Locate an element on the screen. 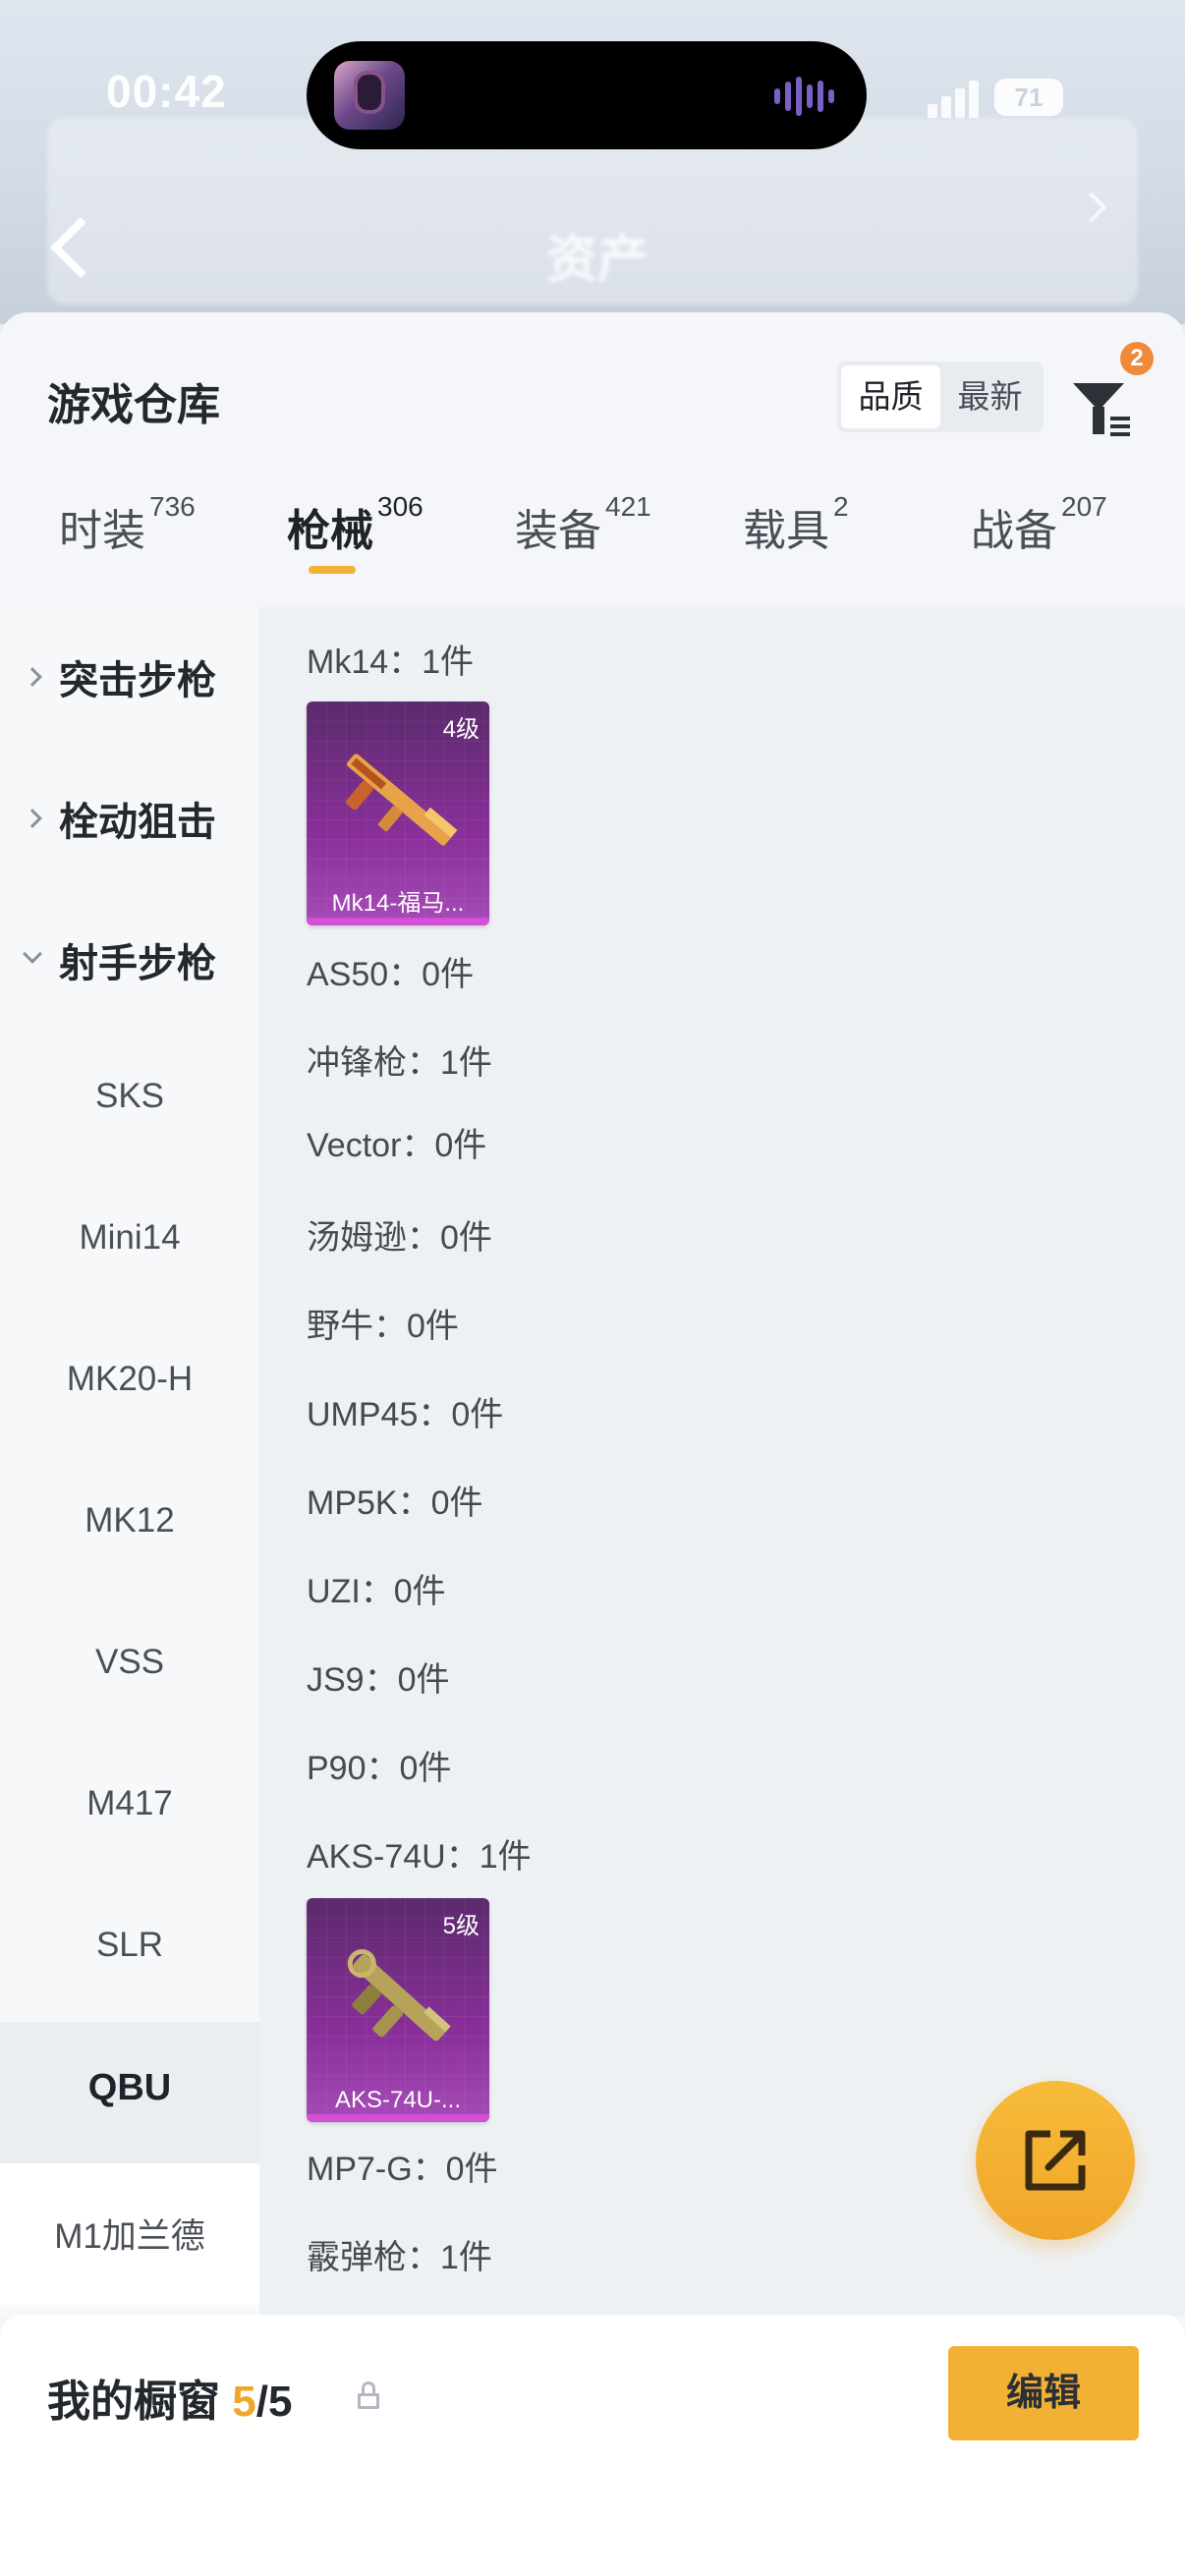 The width and height of the screenshot is (1185, 2576). category-label: 栓动狙击 is located at coordinates (137, 822).